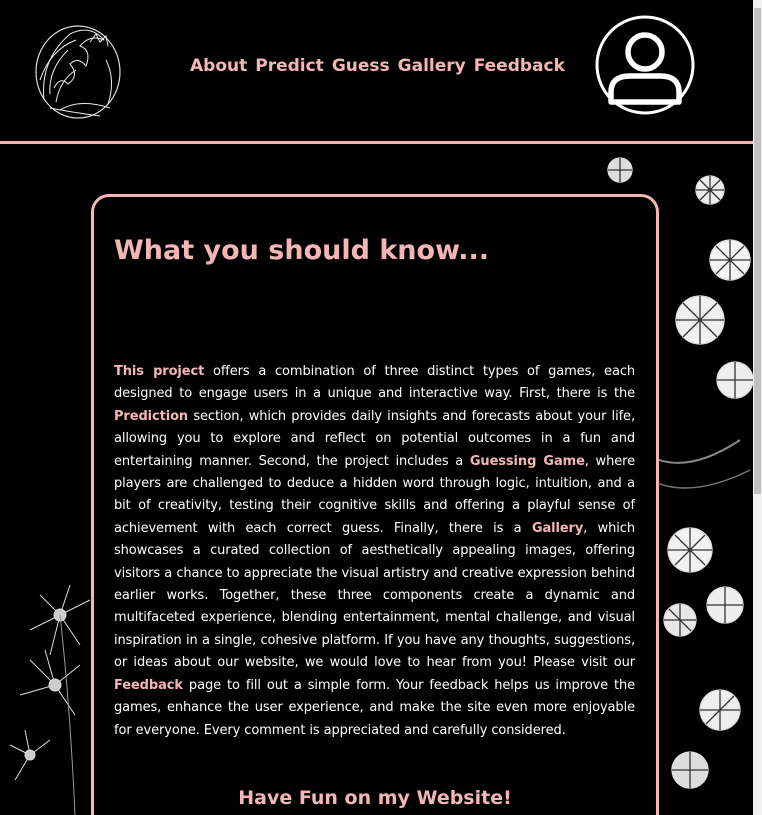 This screenshot has width=762, height=815. I want to click on highlight-guessing-game: Guessing Game, so click(527, 461).